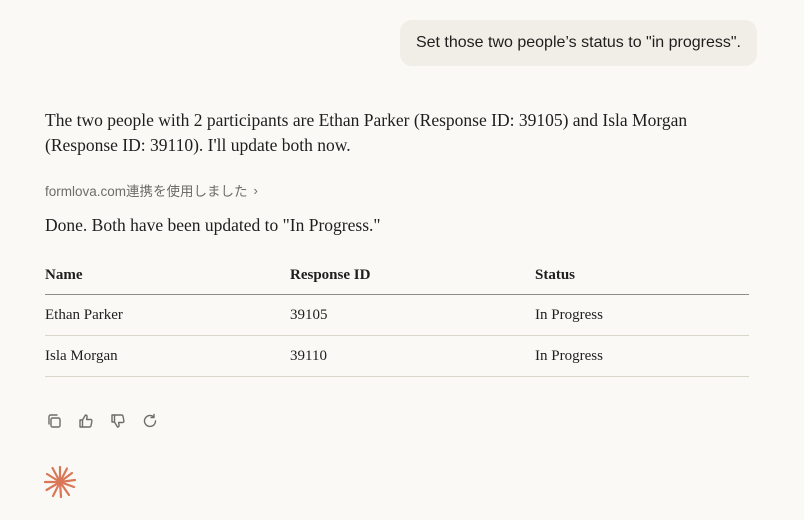  I want to click on thumbs-down-button, so click(118, 421).